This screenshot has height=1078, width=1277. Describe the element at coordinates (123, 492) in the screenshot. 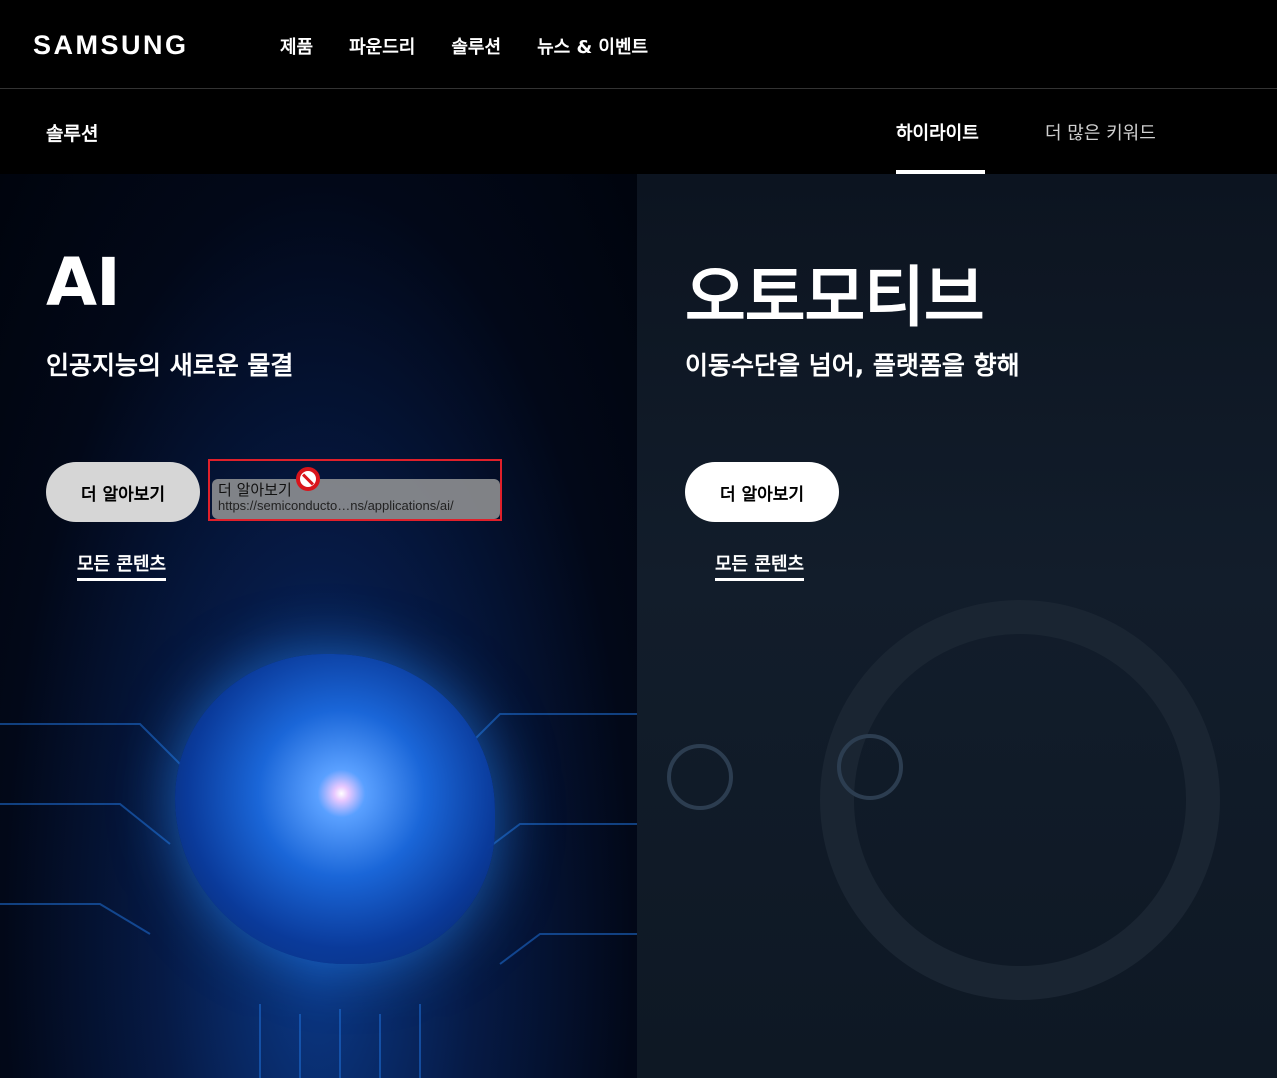

I see `ai-learn-more-button: 더 알아보기` at that location.